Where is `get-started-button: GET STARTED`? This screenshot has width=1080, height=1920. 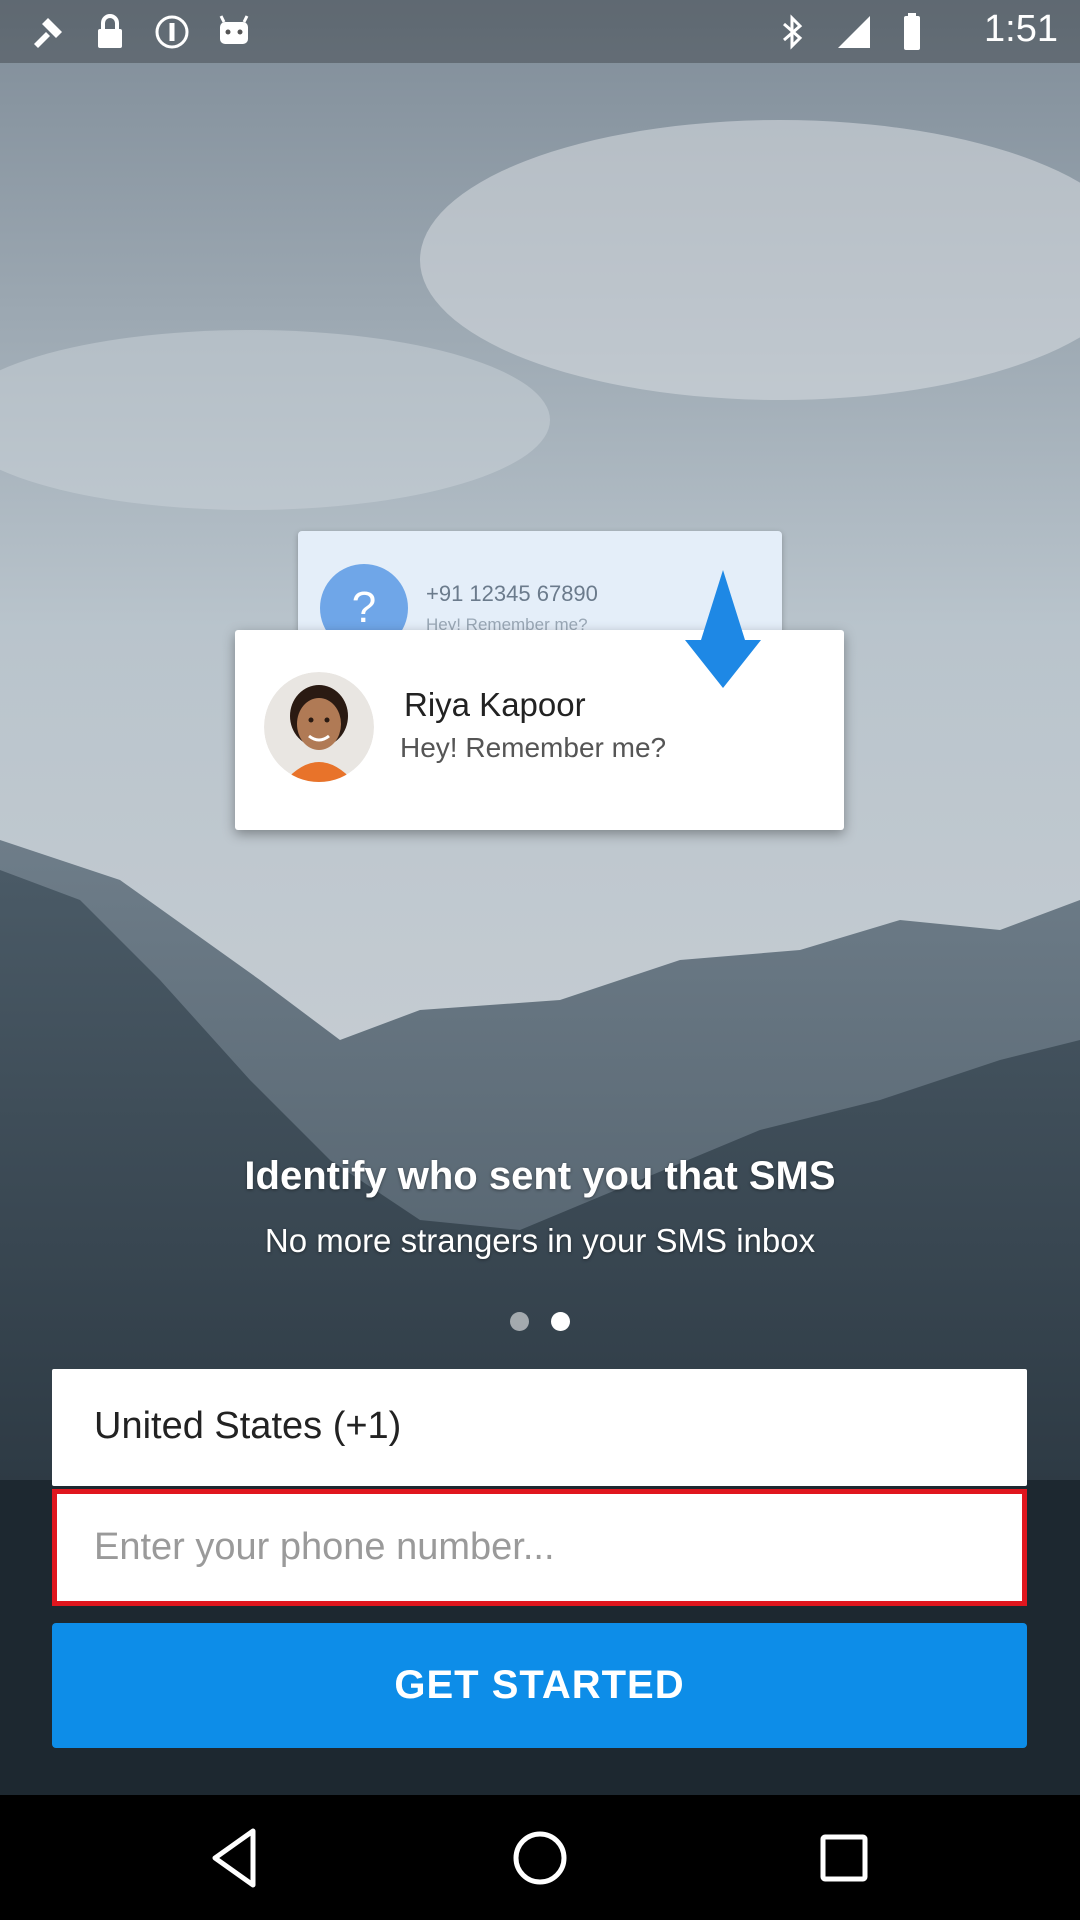
get-started-button: GET STARTED is located at coordinates (539, 1685).